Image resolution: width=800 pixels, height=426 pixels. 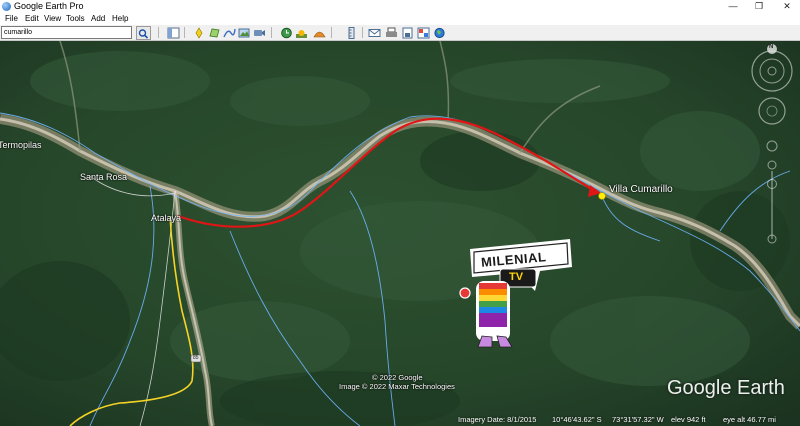 I want to click on compass-north-letter: N, so click(x=771, y=47).